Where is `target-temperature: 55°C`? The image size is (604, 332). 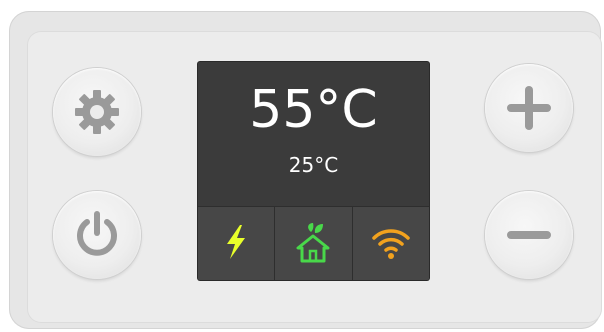 target-temperature: 55°C is located at coordinates (313, 110).